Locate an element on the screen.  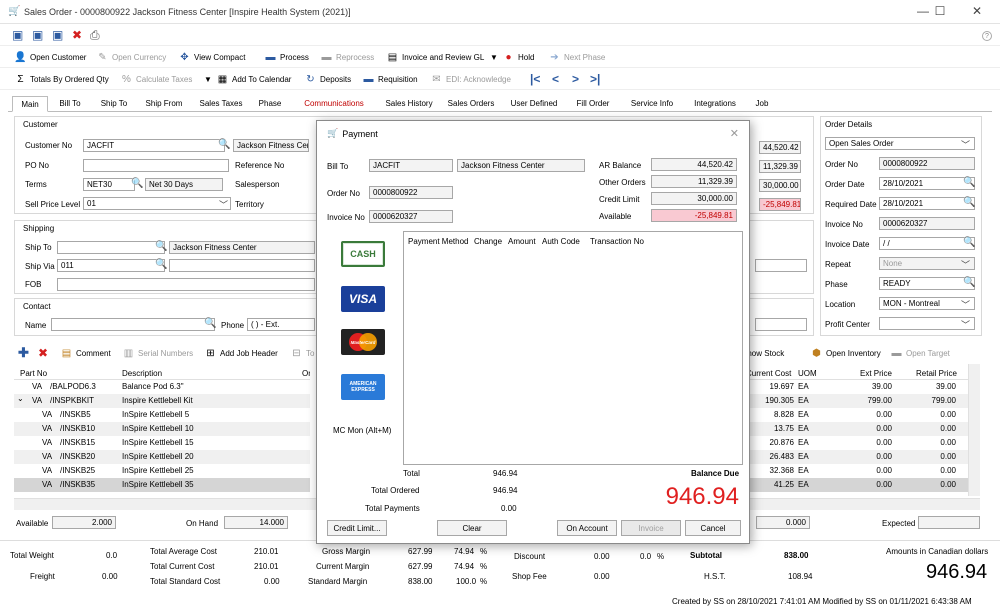
process-button: ▬ Process is located at coordinates (286, 57).